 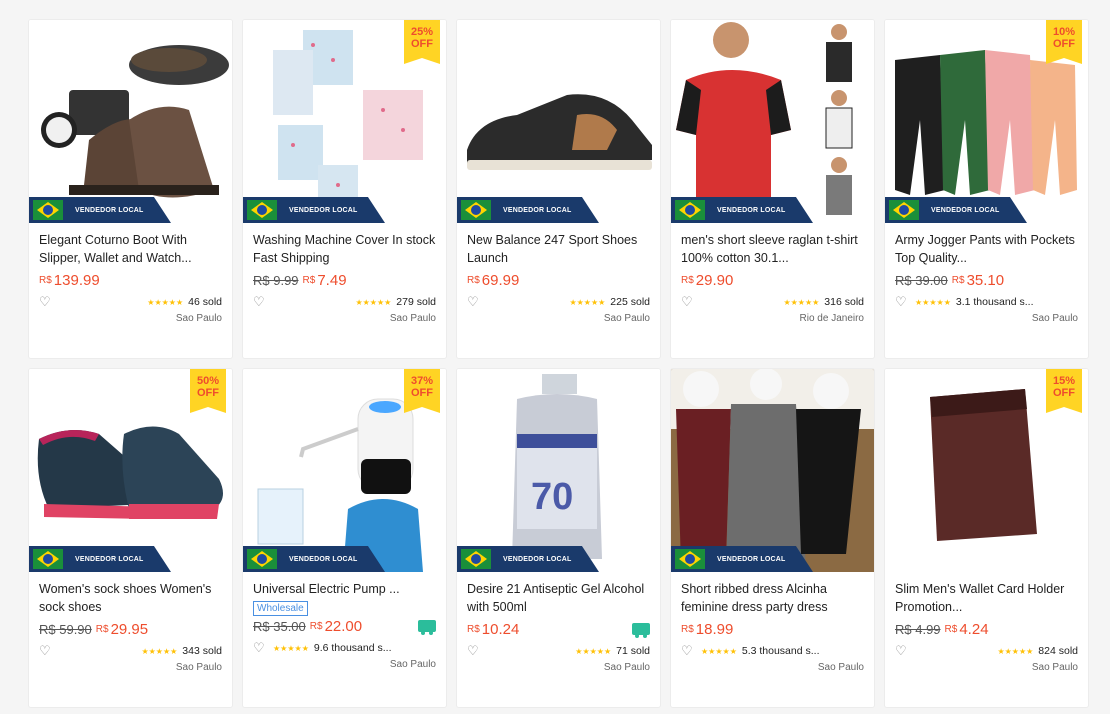 I want to click on product-price: 29.95, so click(x=129, y=629).